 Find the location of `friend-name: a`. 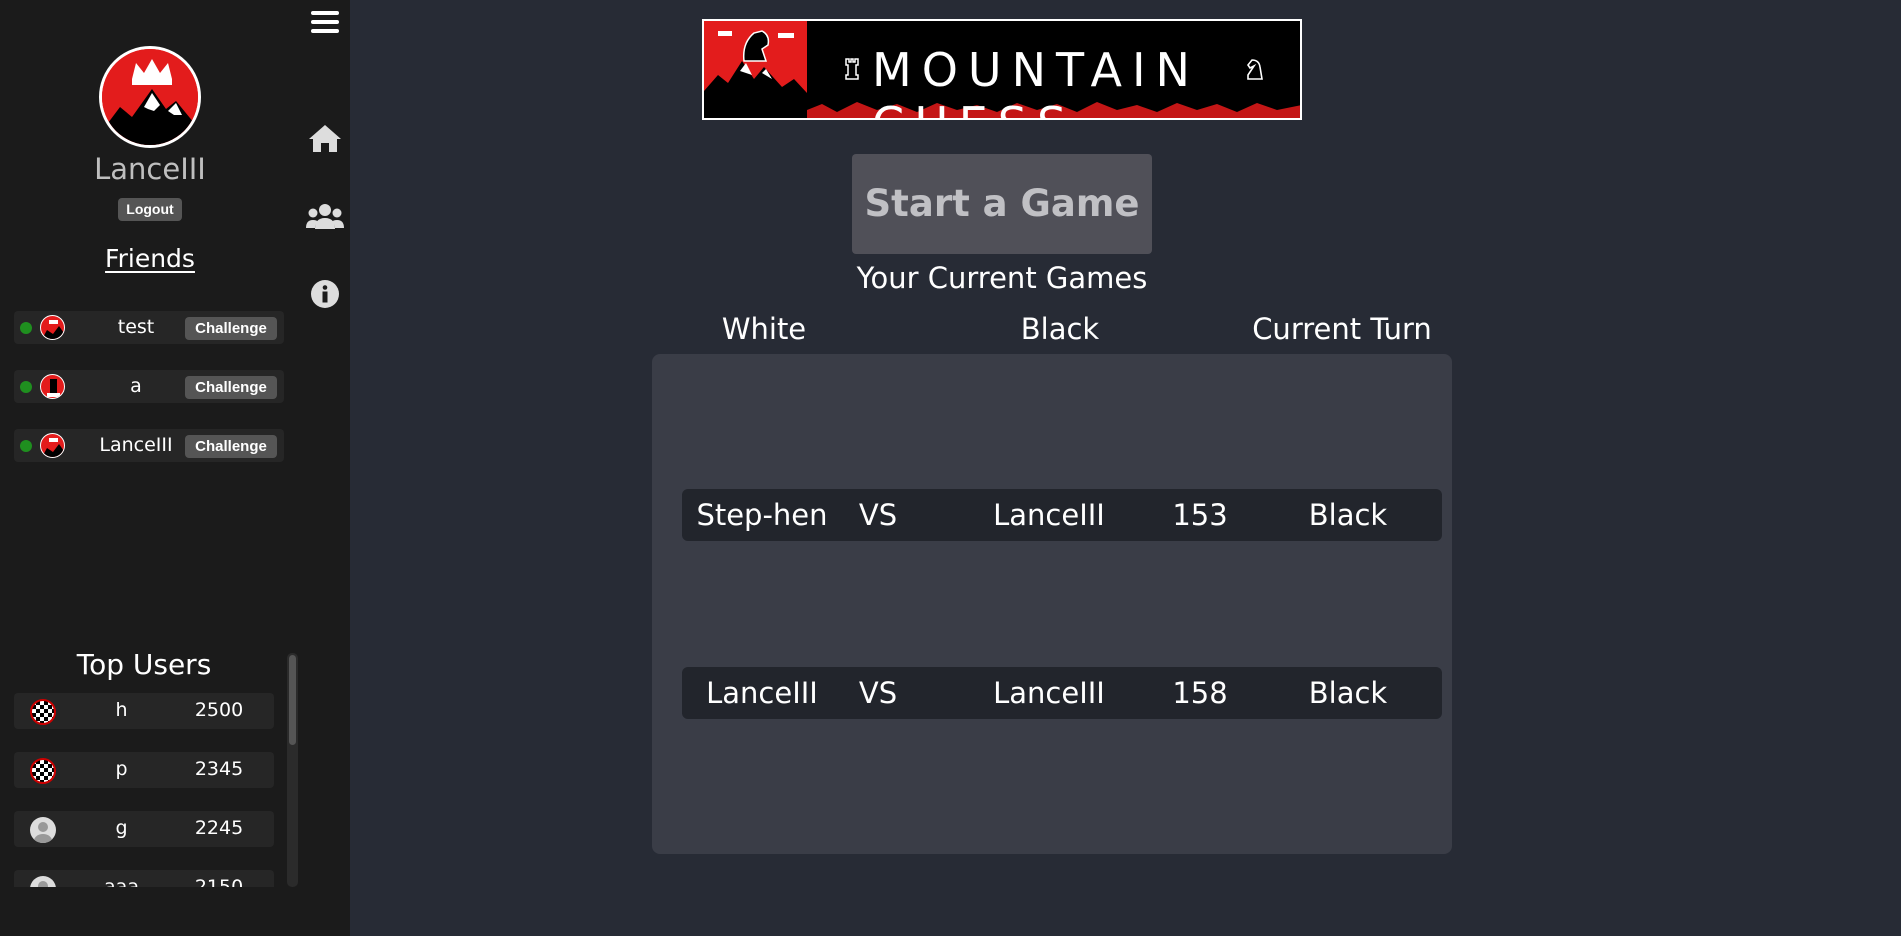

friend-name: a is located at coordinates (136, 386).